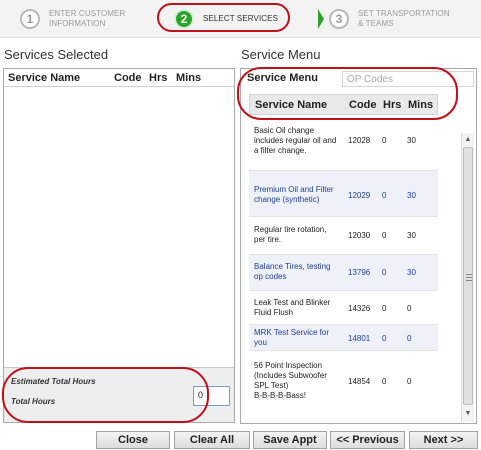 This screenshot has width=481, height=450. Describe the element at coordinates (404, 13) in the screenshot. I see `step-3-label-line1: SET TRANSPORTATION` at that location.